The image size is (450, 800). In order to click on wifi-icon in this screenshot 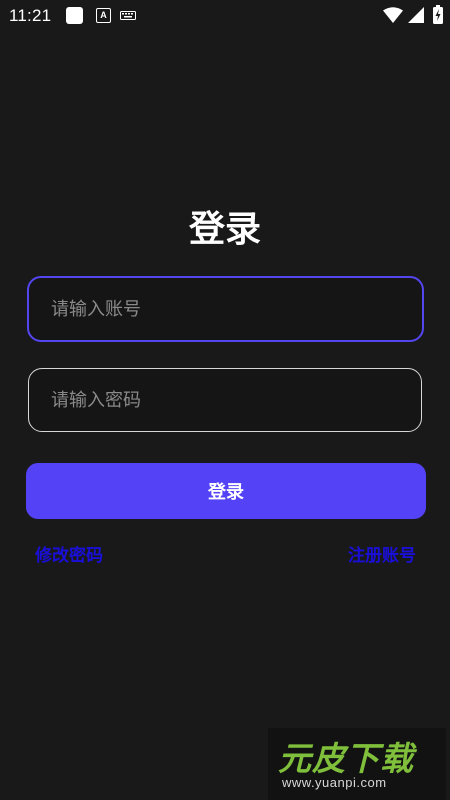, I will do `click(393, 15)`.